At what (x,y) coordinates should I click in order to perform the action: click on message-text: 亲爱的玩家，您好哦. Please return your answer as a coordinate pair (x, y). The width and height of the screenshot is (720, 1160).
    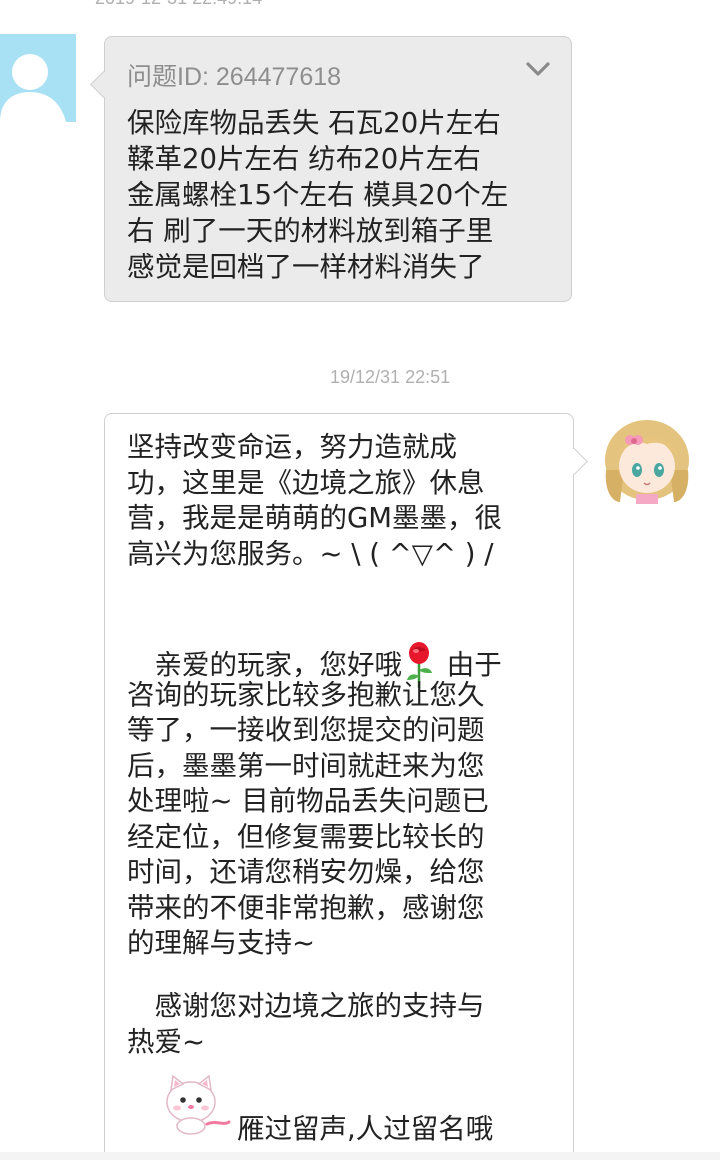
    Looking at the image, I should click on (264, 665).